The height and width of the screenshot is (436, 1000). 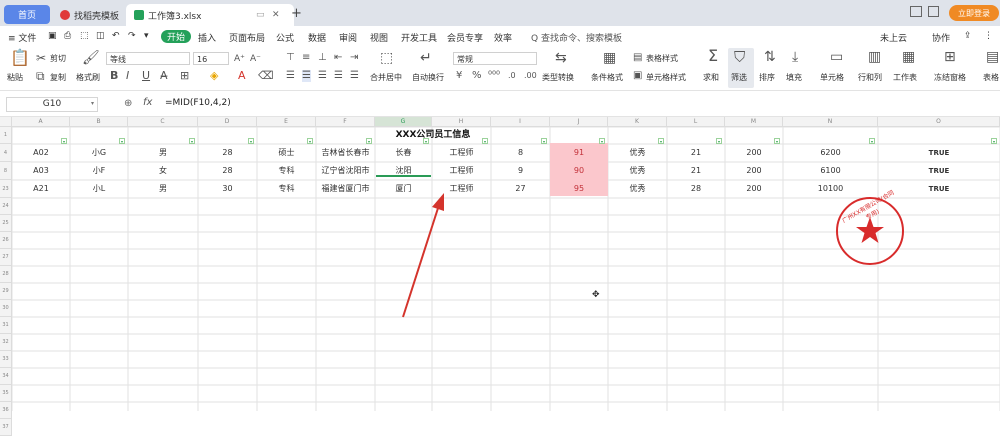 What do you see at coordinates (6, 427) in the screenshot?
I see `row-header: 37` at bounding box center [6, 427].